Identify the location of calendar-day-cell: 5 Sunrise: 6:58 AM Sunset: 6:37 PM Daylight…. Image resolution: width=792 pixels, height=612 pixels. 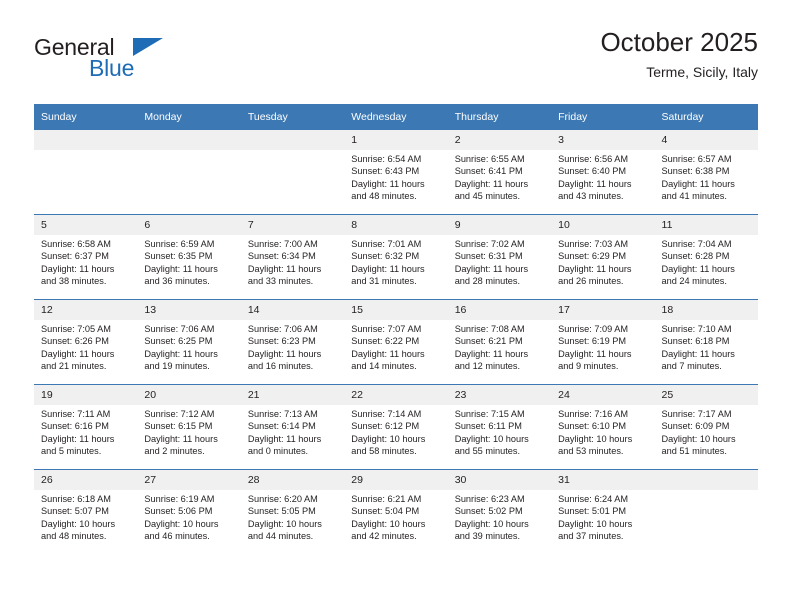
(86, 257).